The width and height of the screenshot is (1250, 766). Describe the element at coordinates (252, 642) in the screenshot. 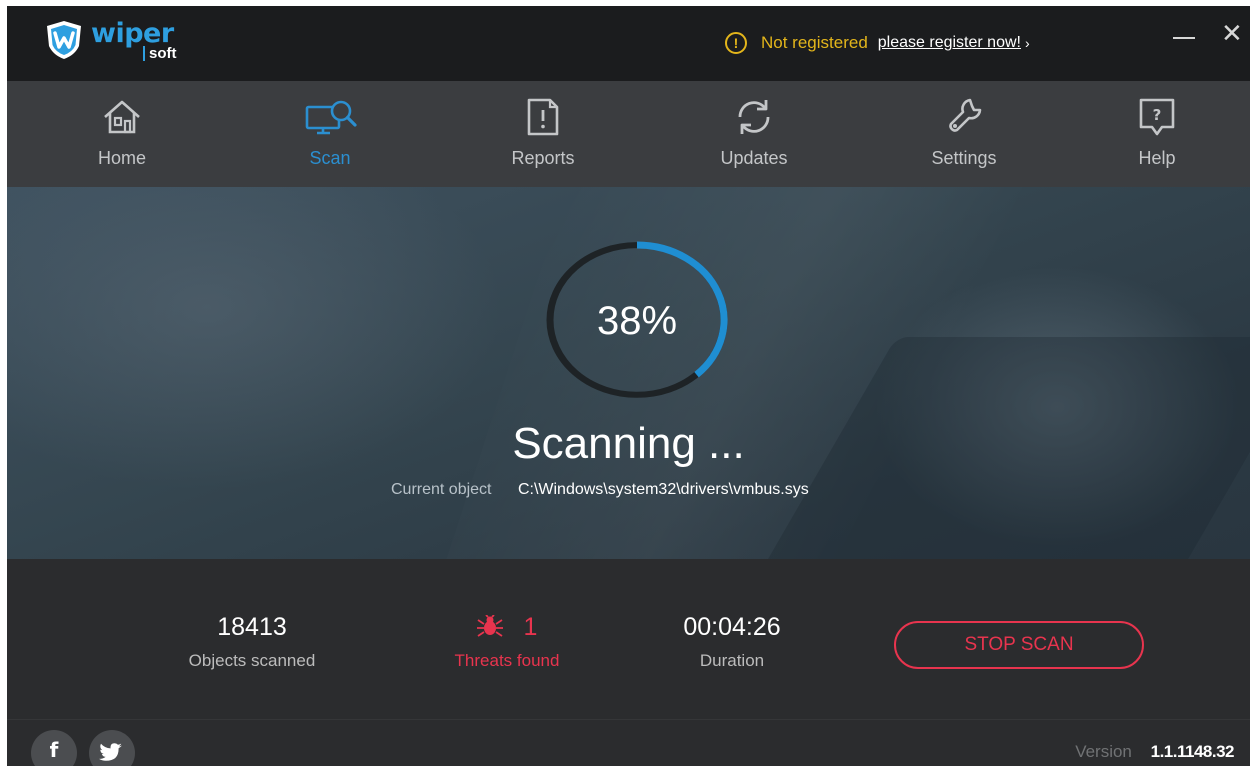

I see `stat-objects-scanned: 18413 Objects scanned` at that location.